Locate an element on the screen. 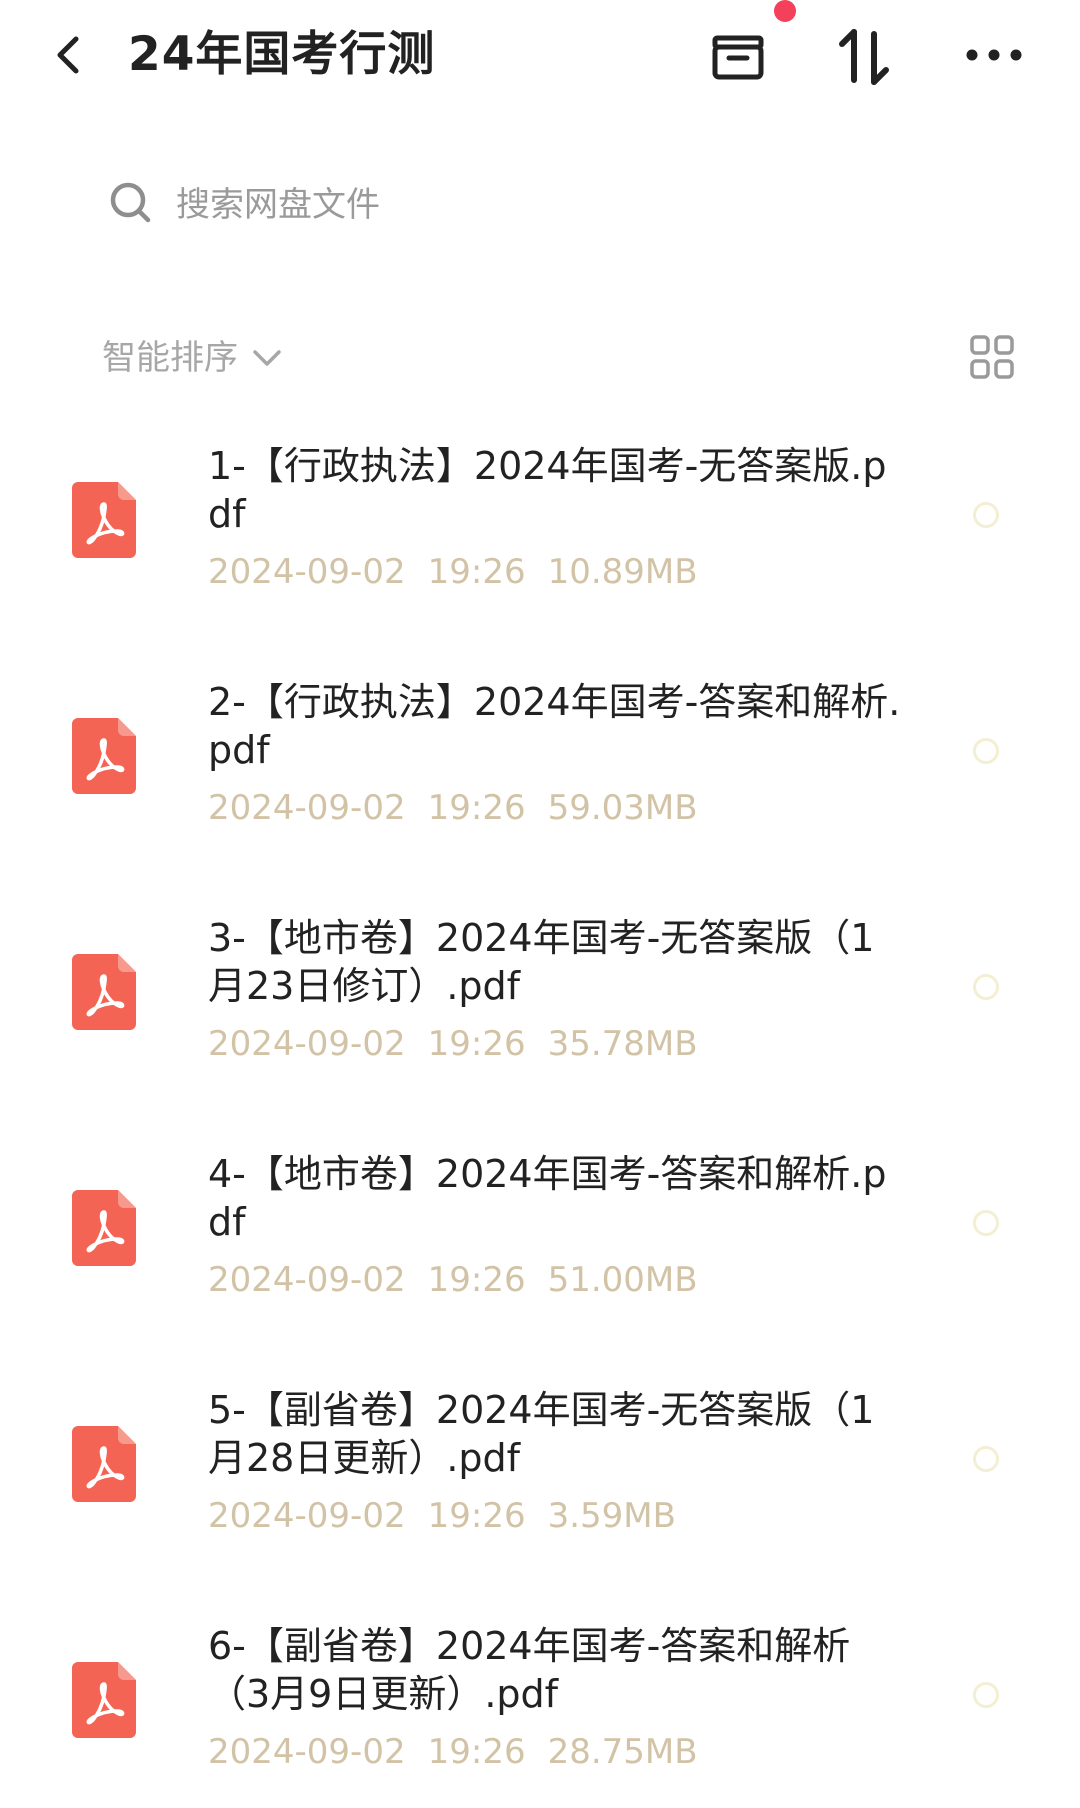 This screenshot has width=1080, height=1808. file-size: 59.03MB is located at coordinates (622, 808).